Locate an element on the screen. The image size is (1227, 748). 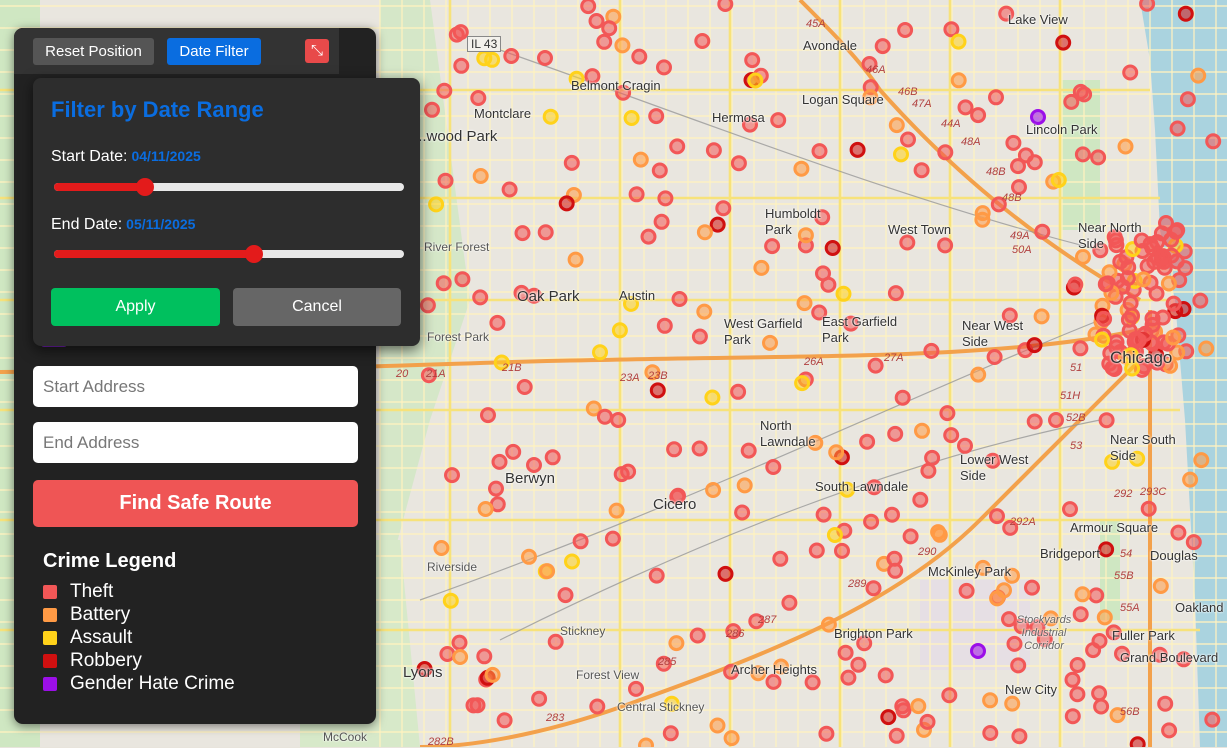
expand-icon: ⤡ is located at coordinates (317, 51).